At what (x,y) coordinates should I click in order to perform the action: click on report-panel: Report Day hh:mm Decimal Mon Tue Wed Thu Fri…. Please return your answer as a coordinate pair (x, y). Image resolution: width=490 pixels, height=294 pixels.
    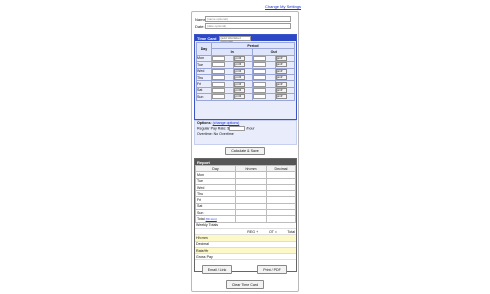
    Looking at the image, I should click on (245, 215).